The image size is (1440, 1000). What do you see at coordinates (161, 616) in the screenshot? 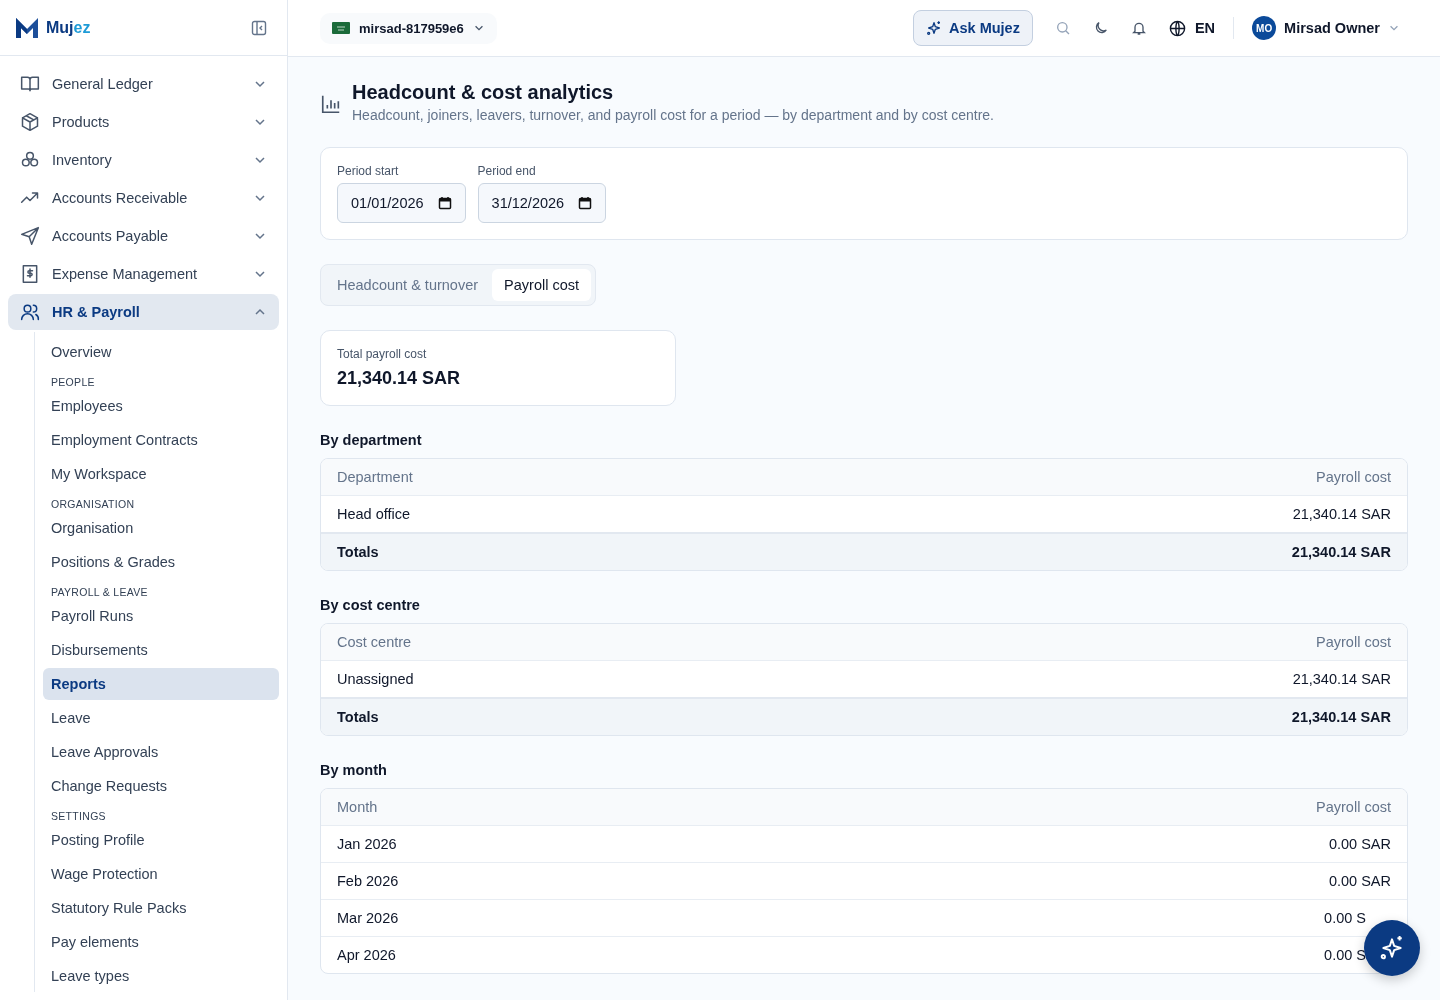
I see `nav-subitem: Payroll Runs` at bounding box center [161, 616].